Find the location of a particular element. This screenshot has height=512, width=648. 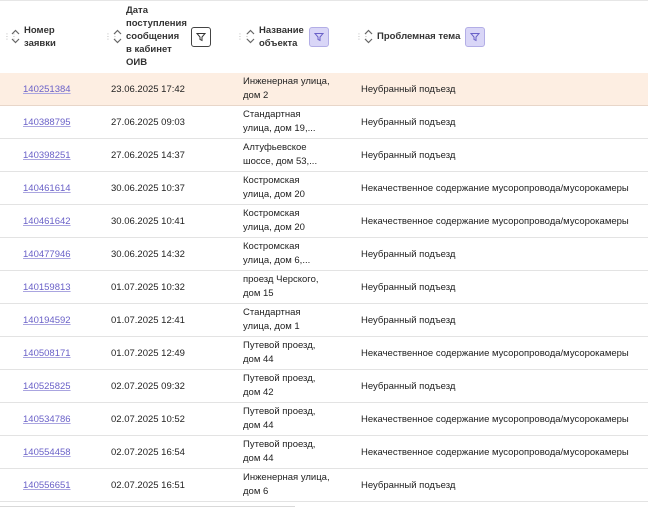

column-header-date: Дата поступления сообщения в кабинет ОИВ is located at coordinates (149, 36).